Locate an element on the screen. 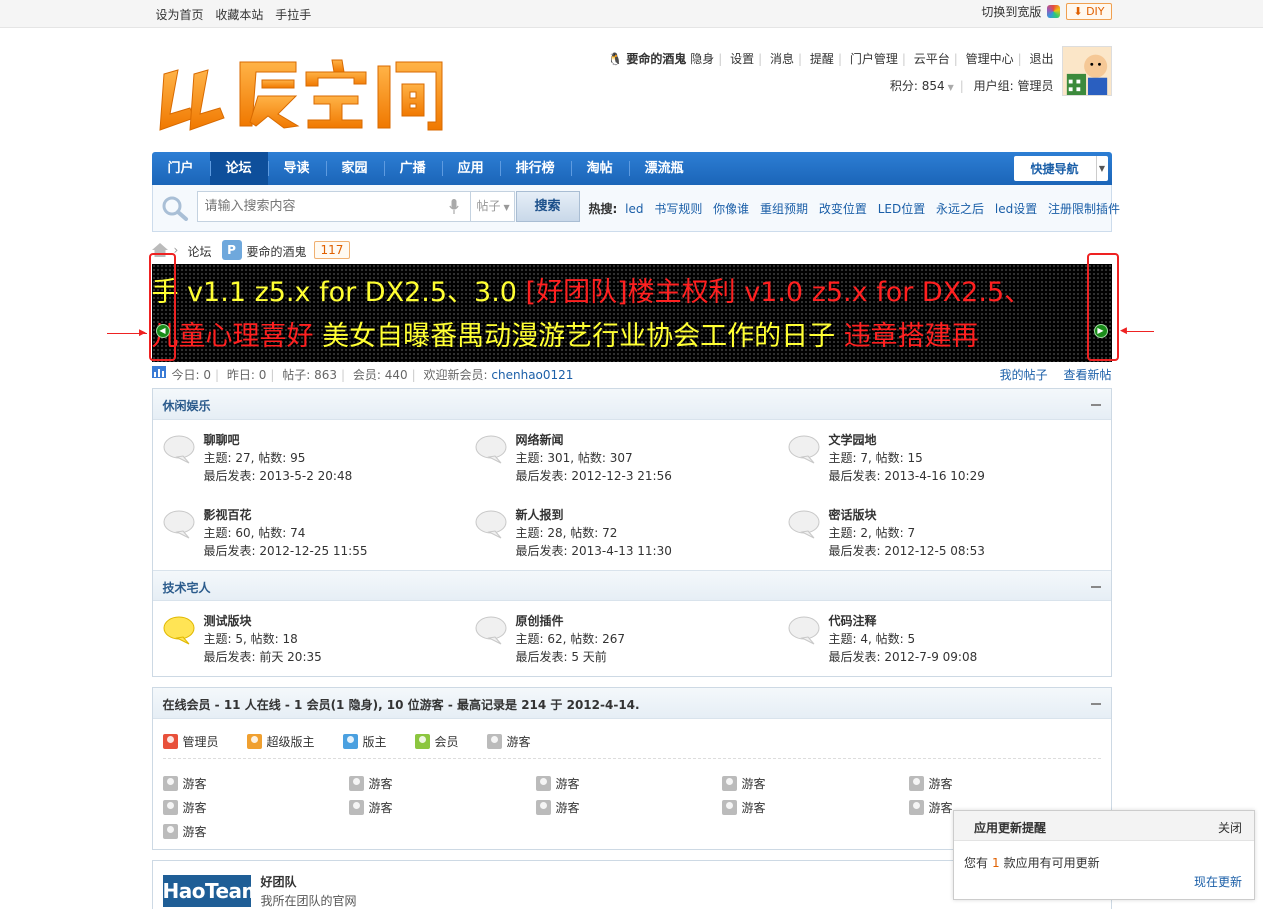 This screenshot has height=909, width=1263. popup-close-button: 关闭 is located at coordinates (1230, 827).